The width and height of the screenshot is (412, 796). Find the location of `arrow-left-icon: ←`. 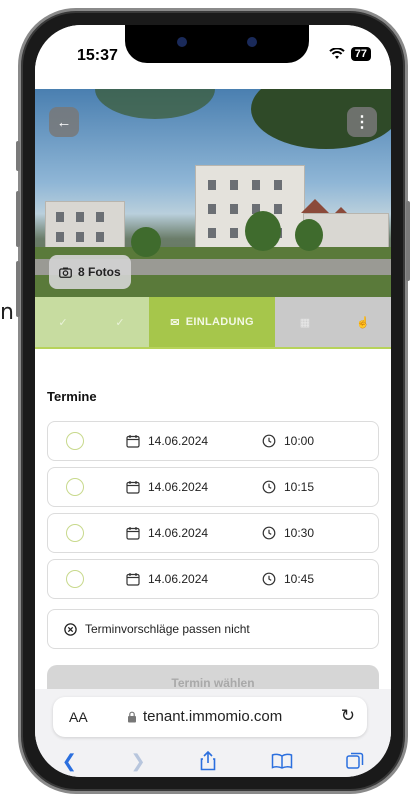

arrow-left-icon: ← is located at coordinates (64, 122).